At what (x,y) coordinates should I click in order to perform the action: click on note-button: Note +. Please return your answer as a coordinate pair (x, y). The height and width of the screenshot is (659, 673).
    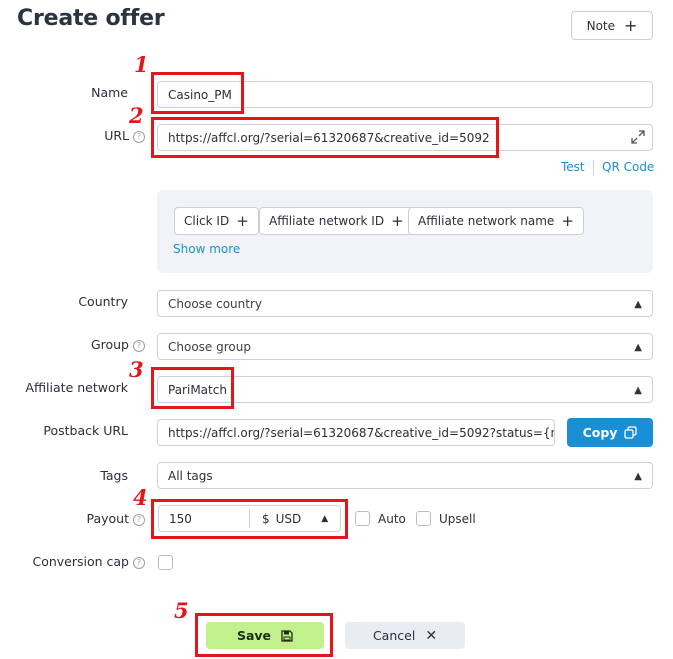
    Looking at the image, I should click on (612, 25).